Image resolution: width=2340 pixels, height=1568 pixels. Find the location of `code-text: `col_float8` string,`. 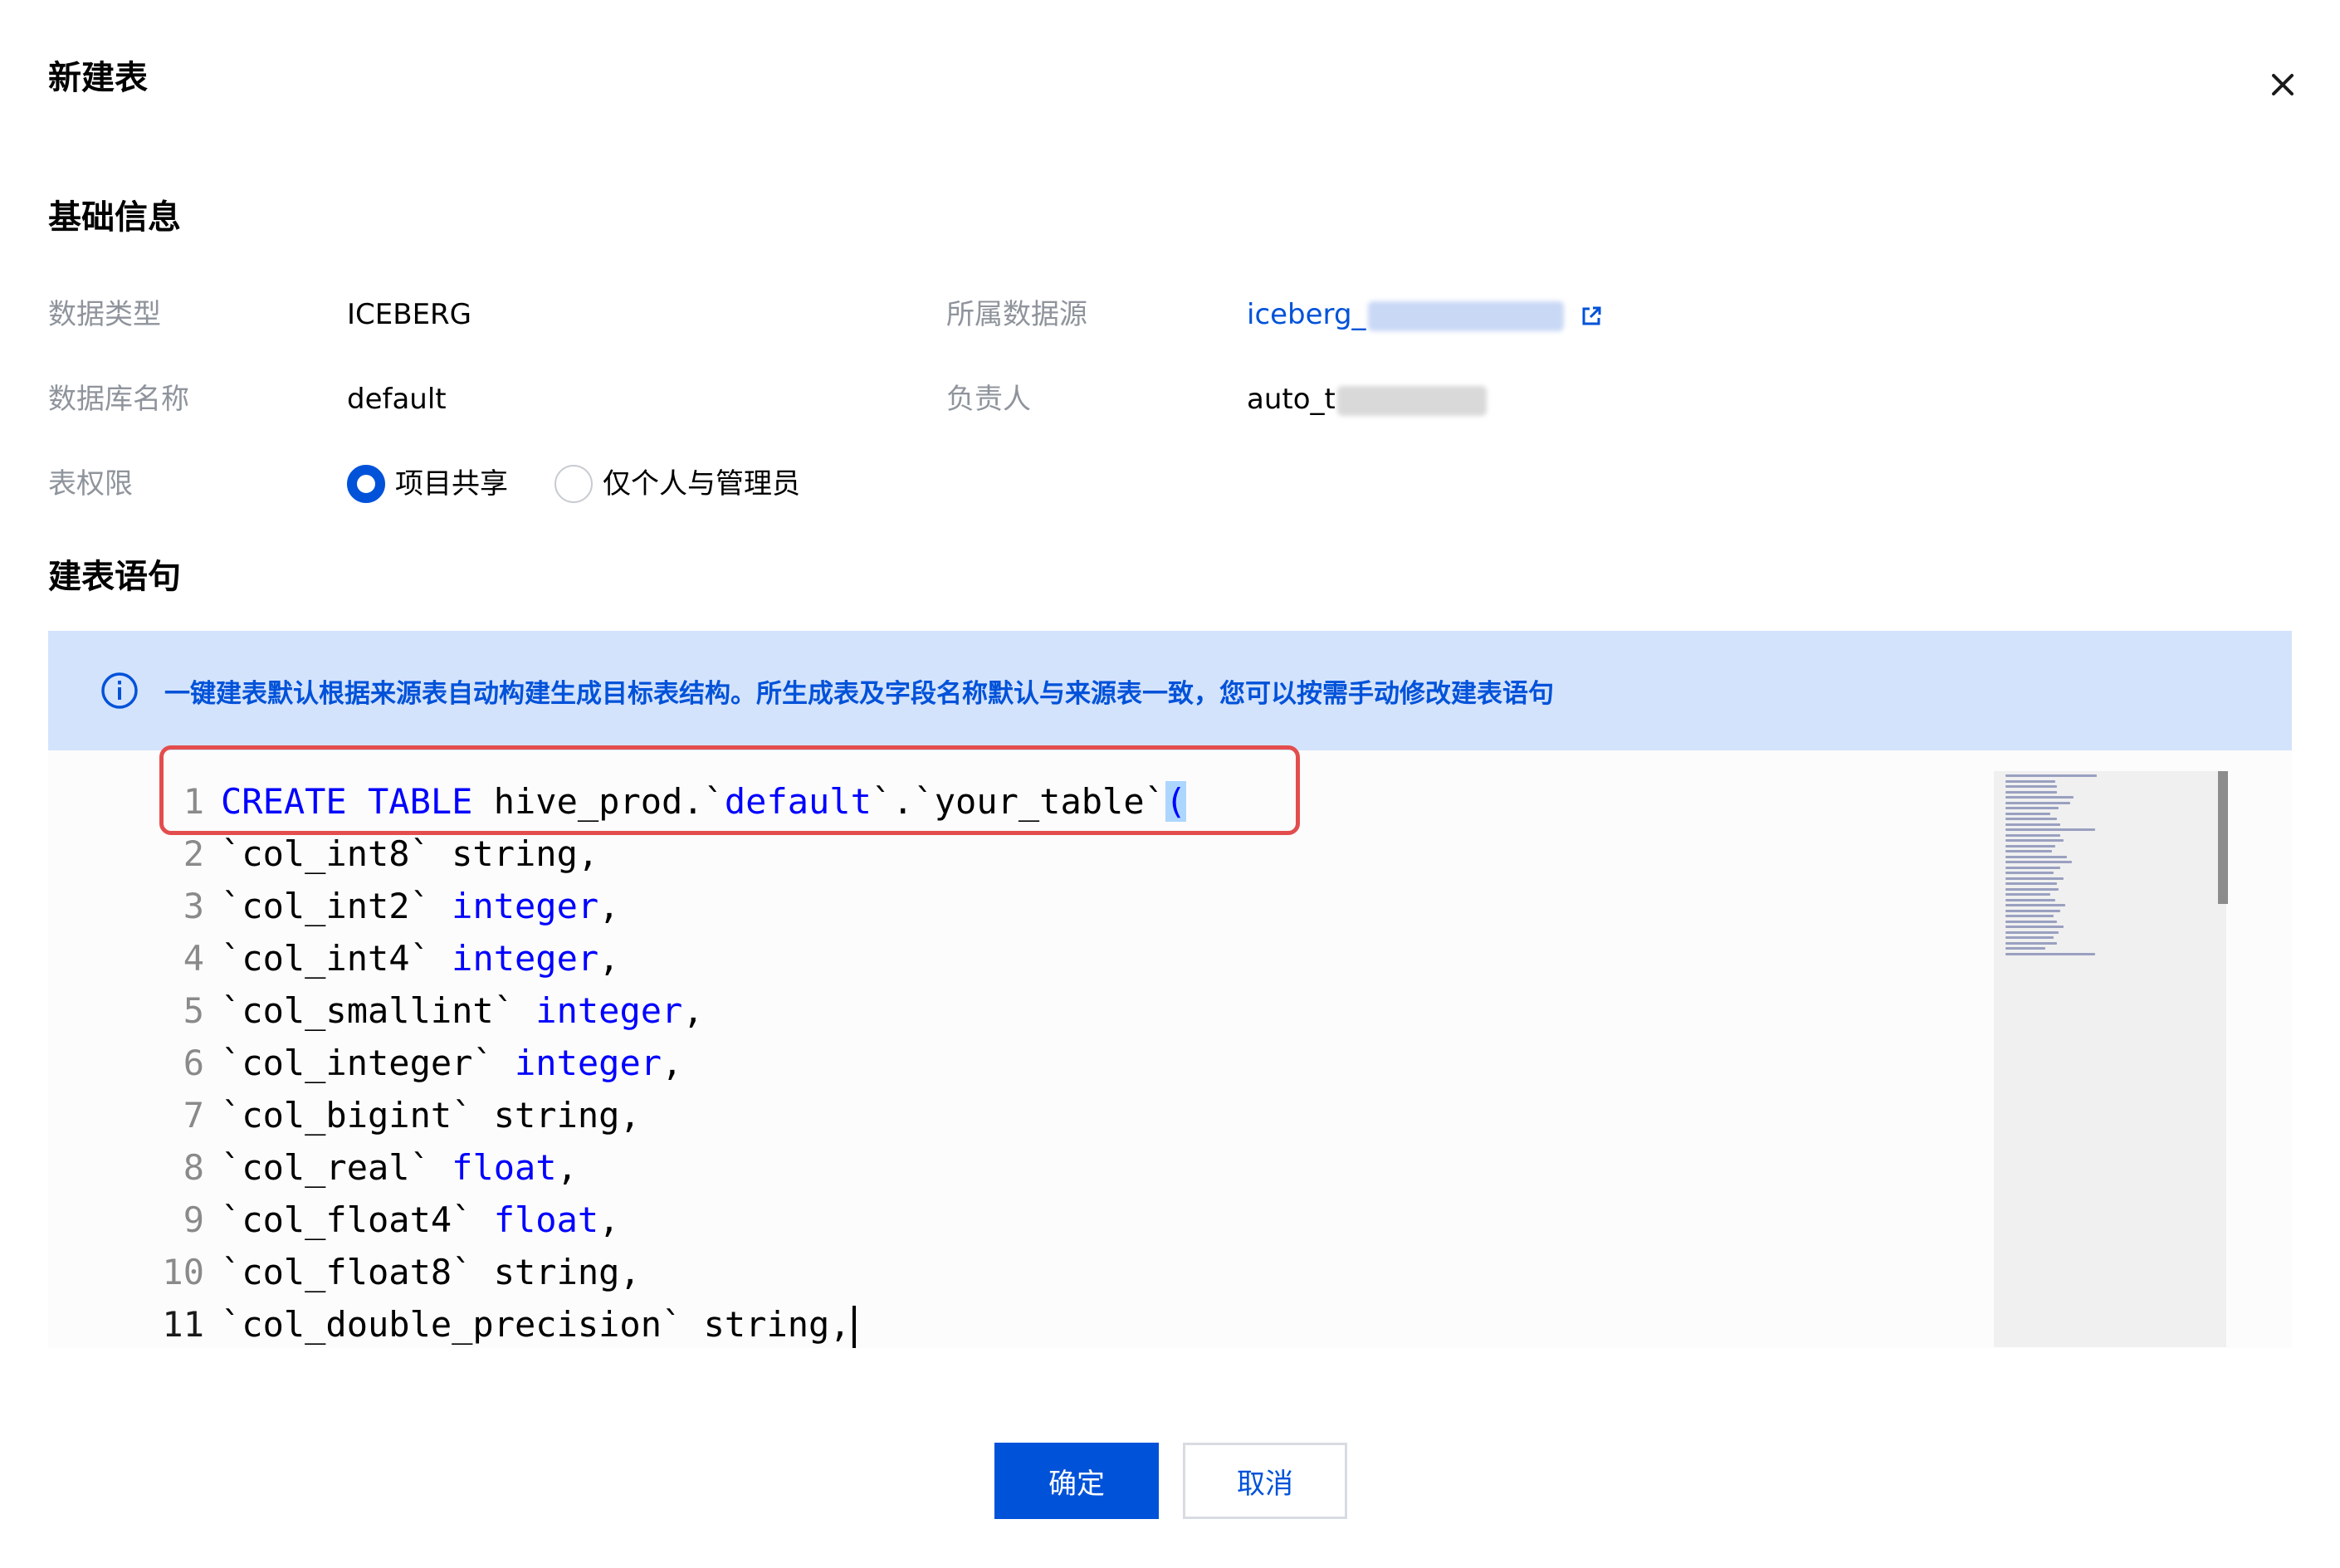

code-text: `col_float8` string, is located at coordinates (431, 1272).